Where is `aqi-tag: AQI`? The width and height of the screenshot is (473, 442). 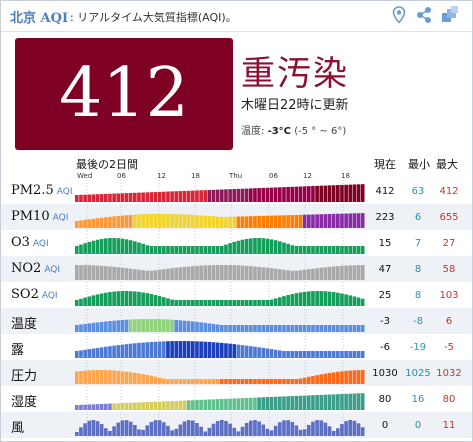 aqi-tag: AQI is located at coordinates (55, 18).